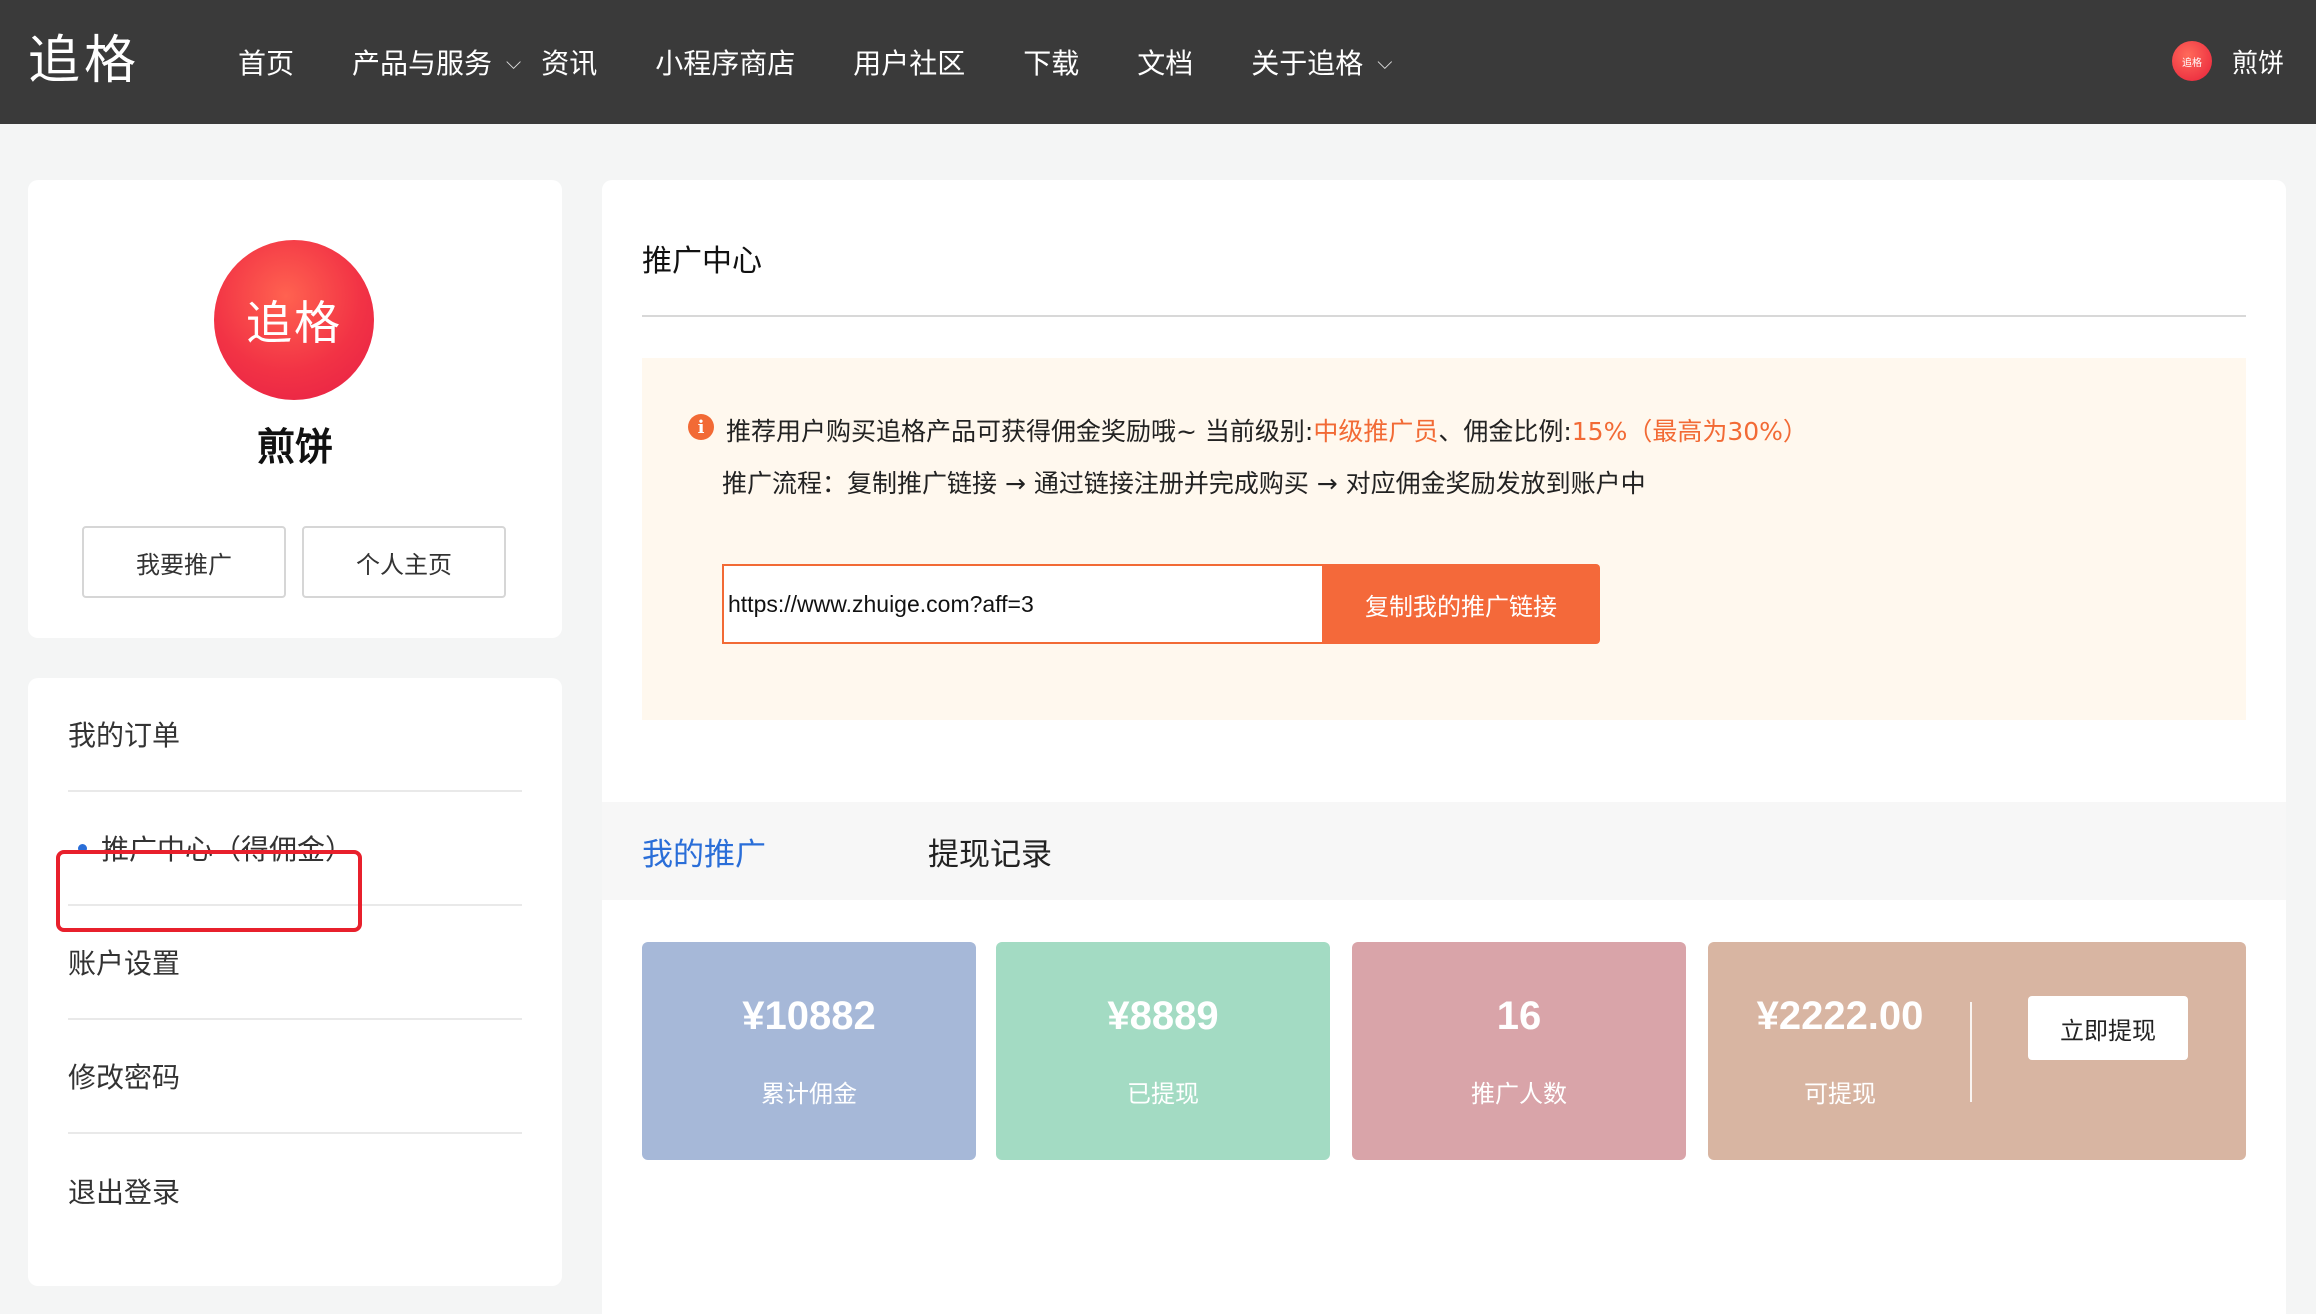 The height and width of the screenshot is (1314, 2316). What do you see at coordinates (124, 735) in the screenshot?
I see `menu-item-label: 我的订单` at bounding box center [124, 735].